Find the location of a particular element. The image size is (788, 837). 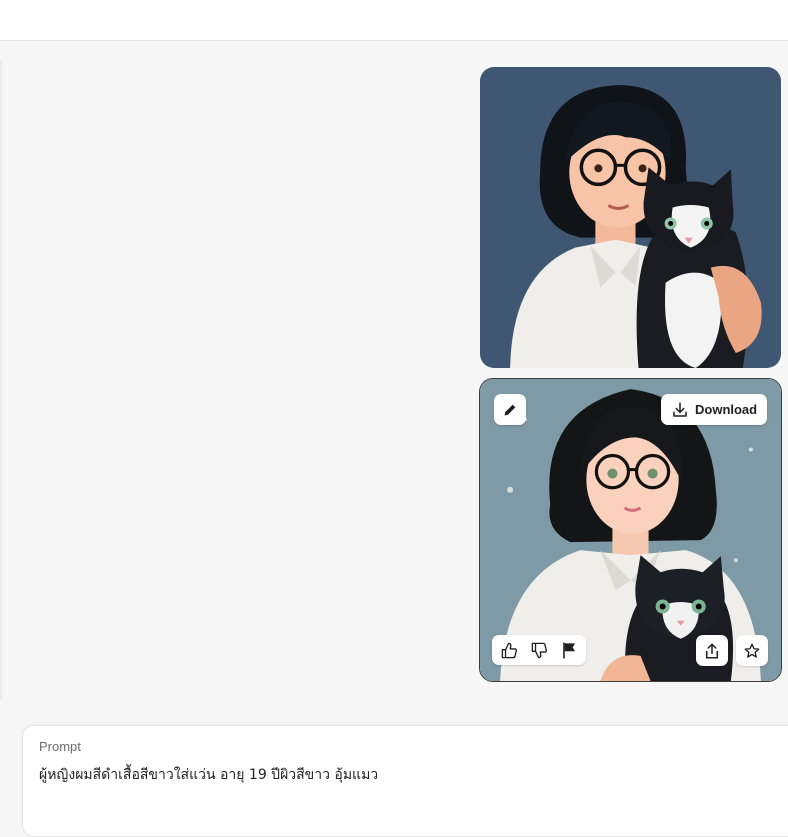

thumbs-up-button is located at coordinates (509, 650).